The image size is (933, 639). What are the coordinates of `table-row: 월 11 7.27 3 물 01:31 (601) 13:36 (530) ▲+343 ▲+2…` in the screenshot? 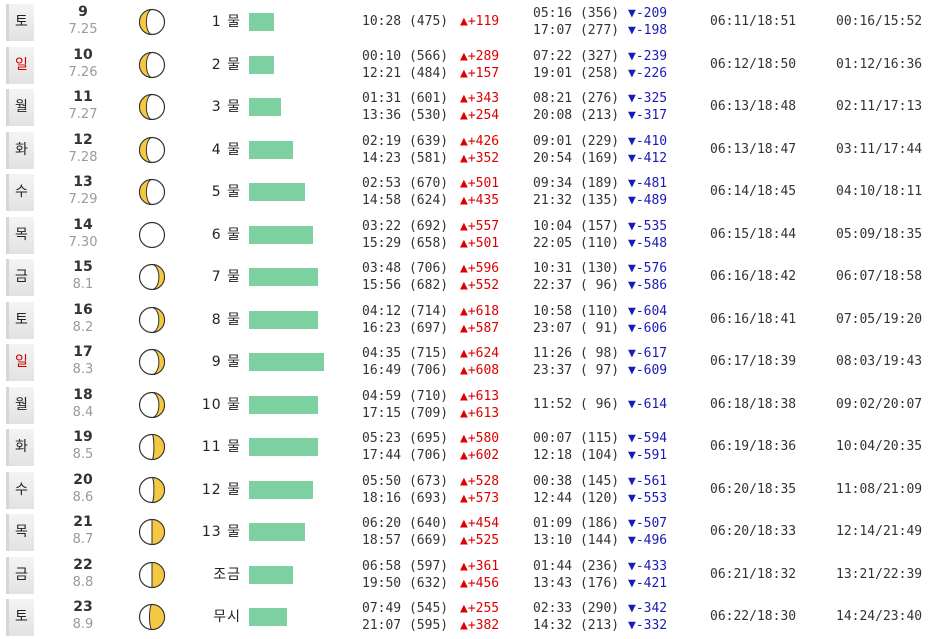 It's located at (466, 106).